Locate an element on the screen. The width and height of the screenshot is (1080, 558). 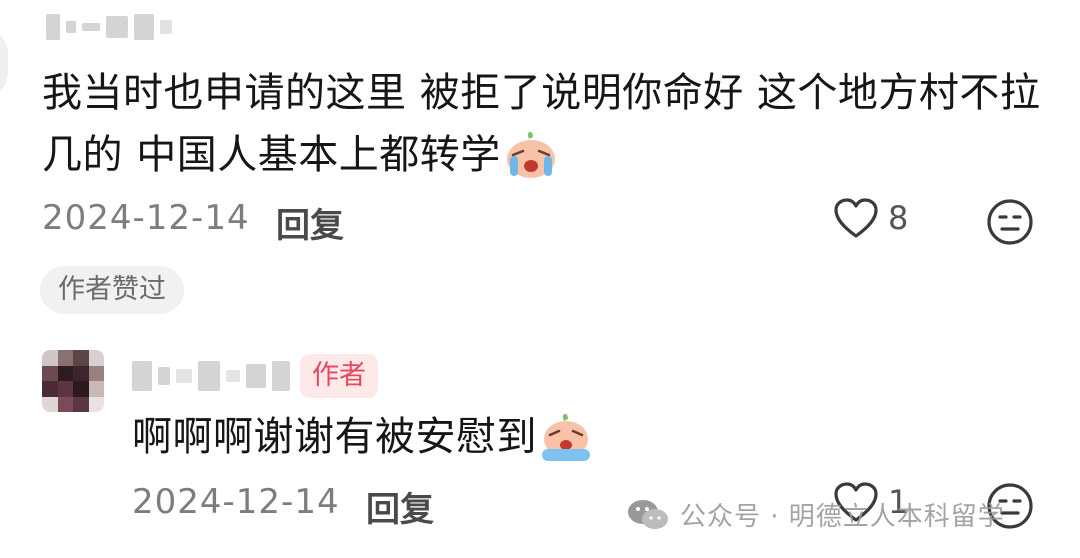
watermark: 公众号 · 明德立人本科留学 is located at coordinates (815, 514).